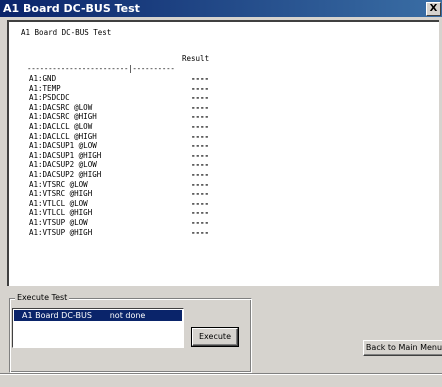  Describe the element at coordinates (139, 98) in the screenshot. I see `result-row: A1:PSDCDC ----` at that location.